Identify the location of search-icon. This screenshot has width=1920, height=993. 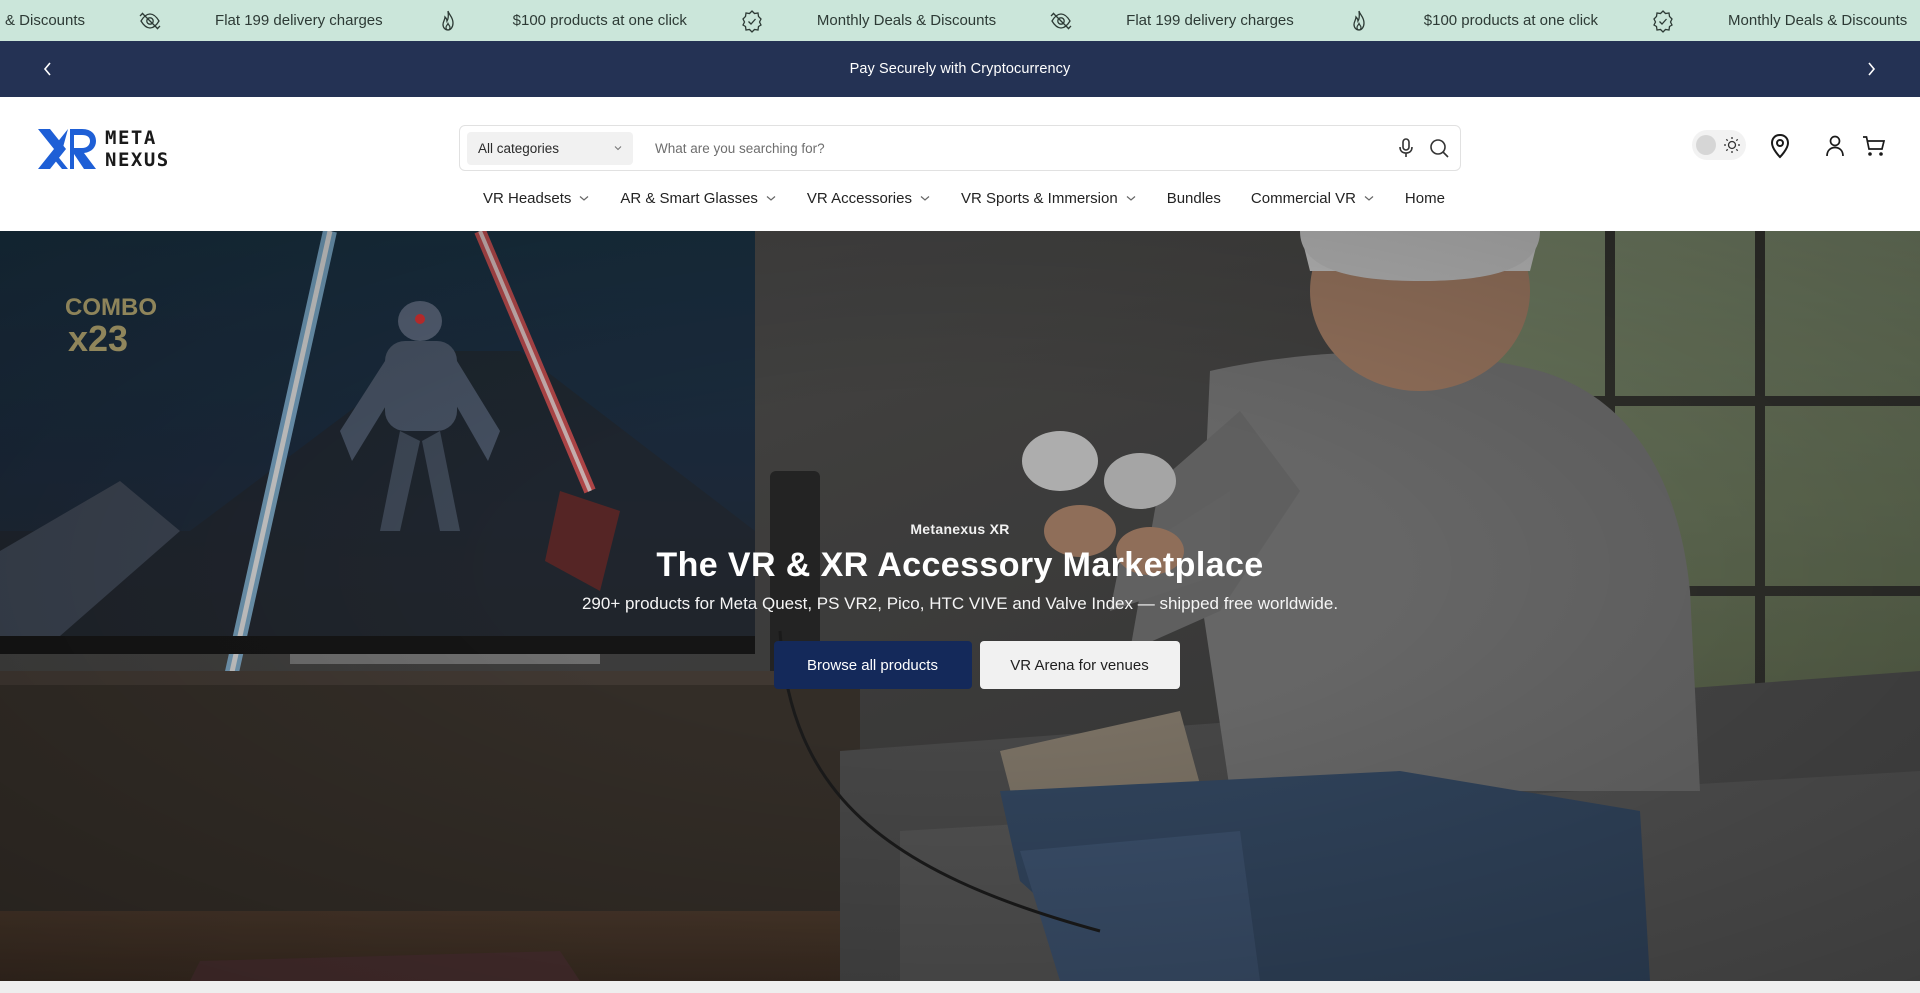
(1439, 148).